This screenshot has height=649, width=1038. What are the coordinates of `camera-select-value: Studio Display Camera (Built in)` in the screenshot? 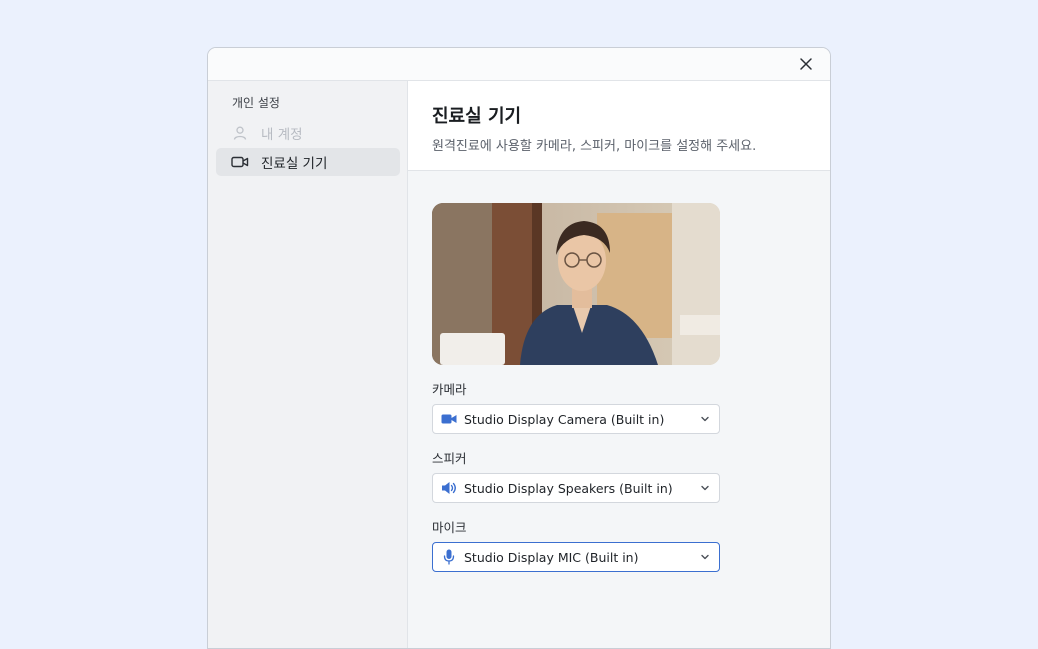 It's located at (564, 419).